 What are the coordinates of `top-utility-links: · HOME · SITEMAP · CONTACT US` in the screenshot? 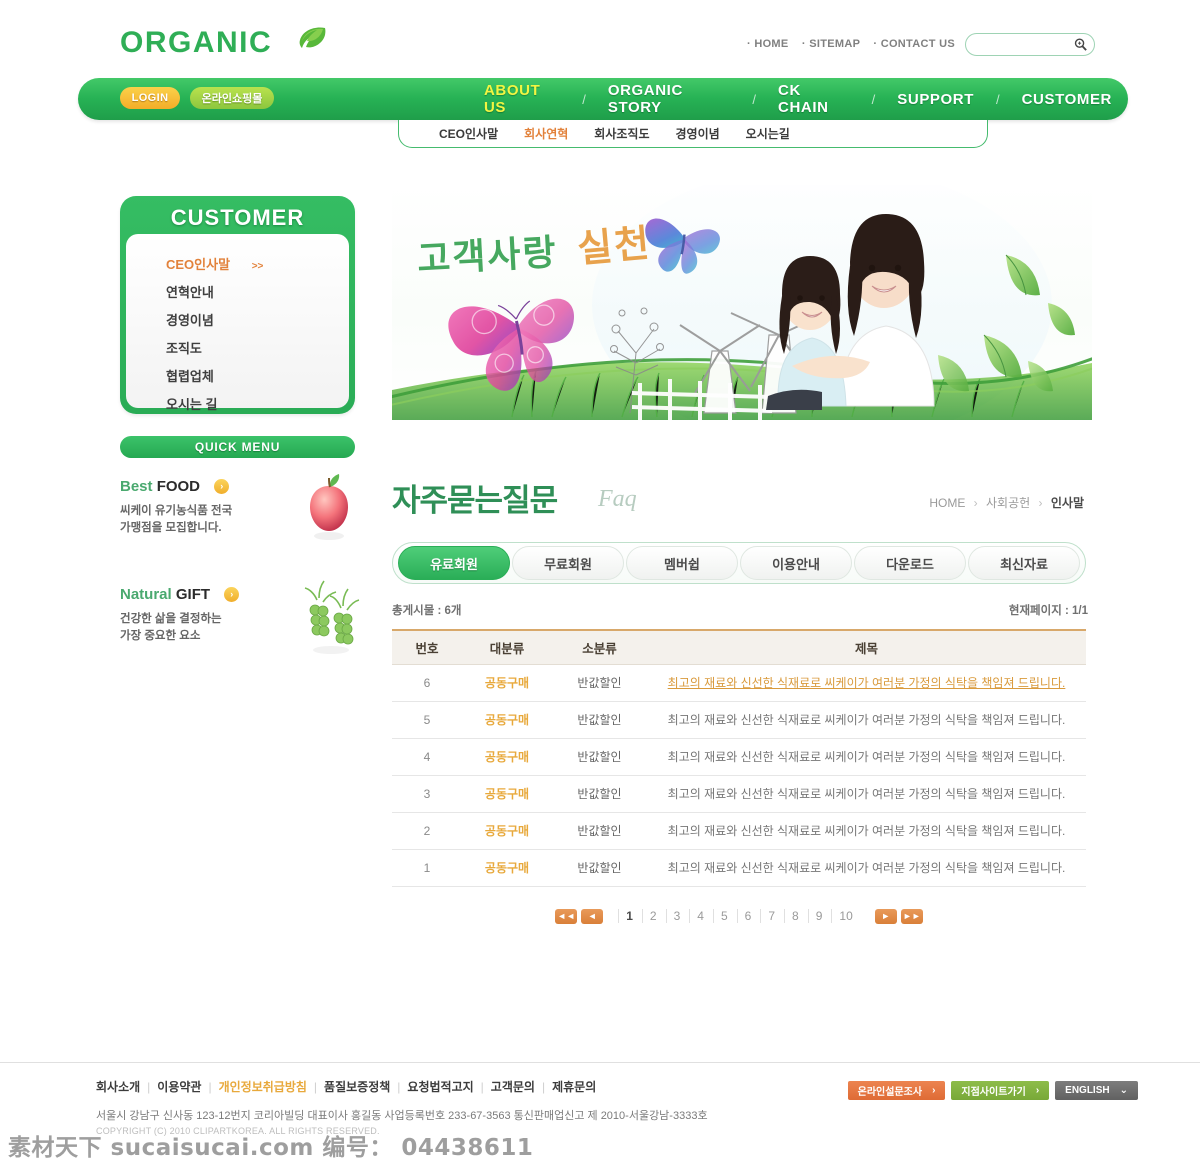 It's located at (851, 44).